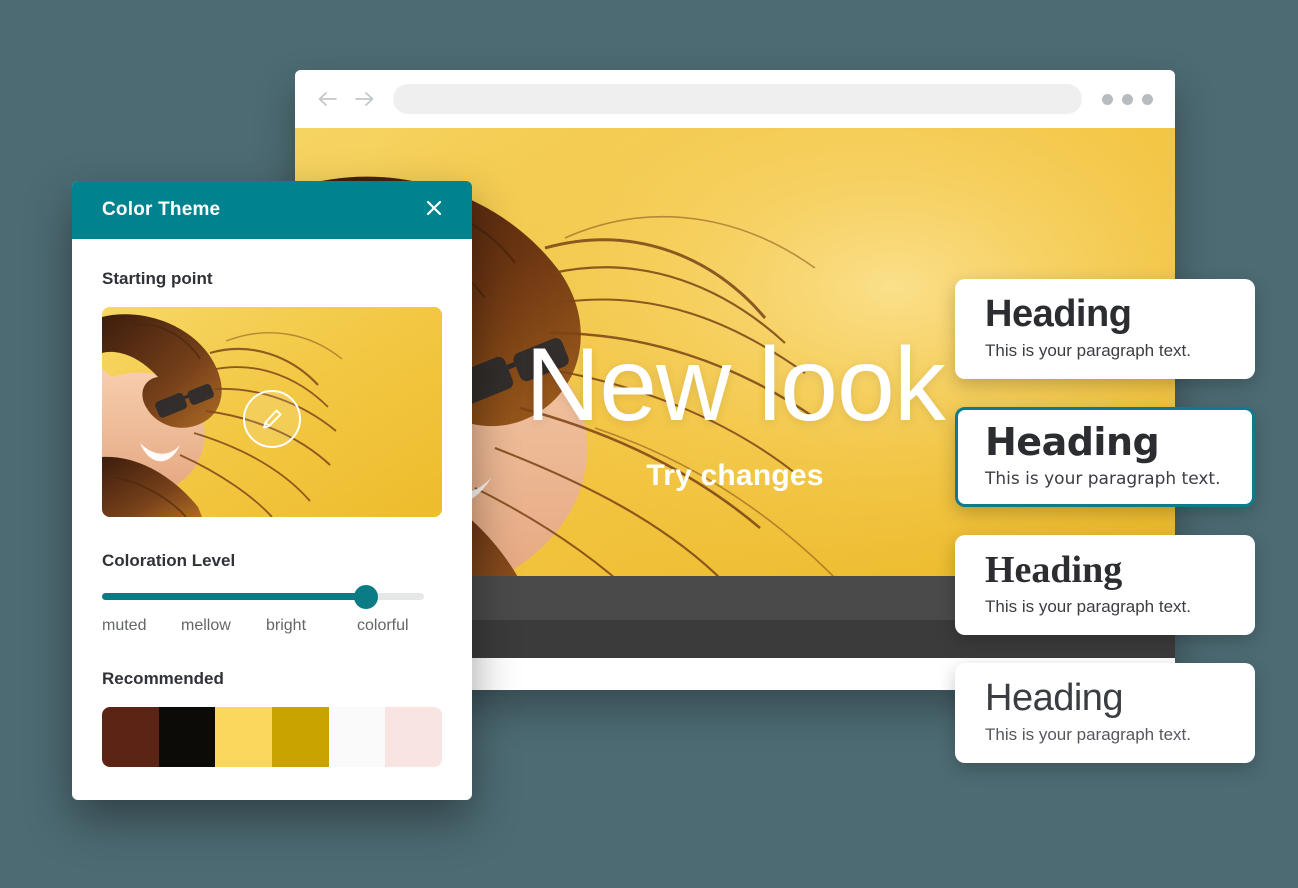  I want to click on starting-point-label: Starting point, so click(157, 278).